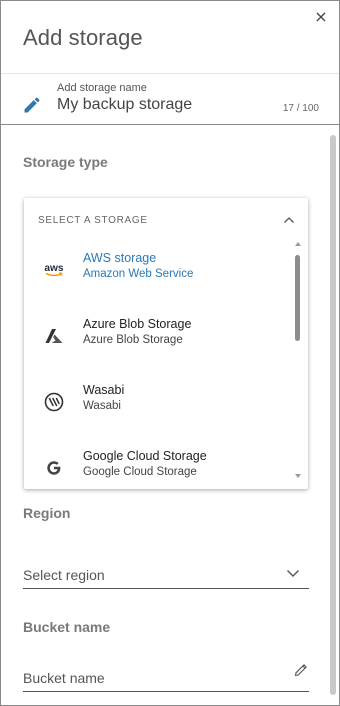  What do you see at coordinates (166, 572) in the screenshot?
I see `region-select: Select region` at bounding box center [166, 572].